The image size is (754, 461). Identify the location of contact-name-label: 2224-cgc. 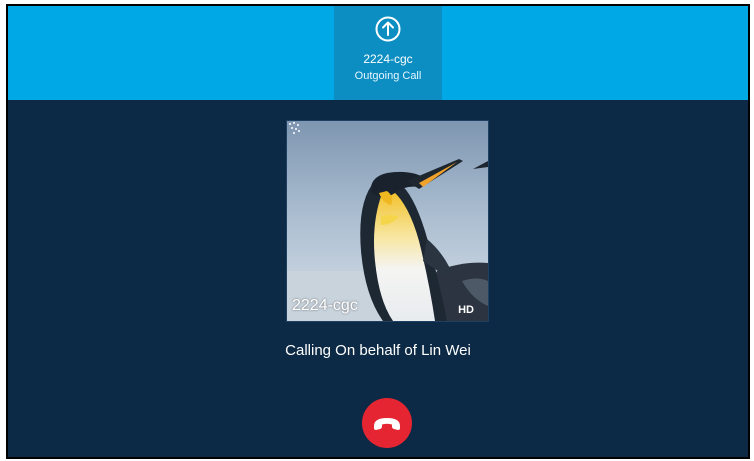
(325, 305).